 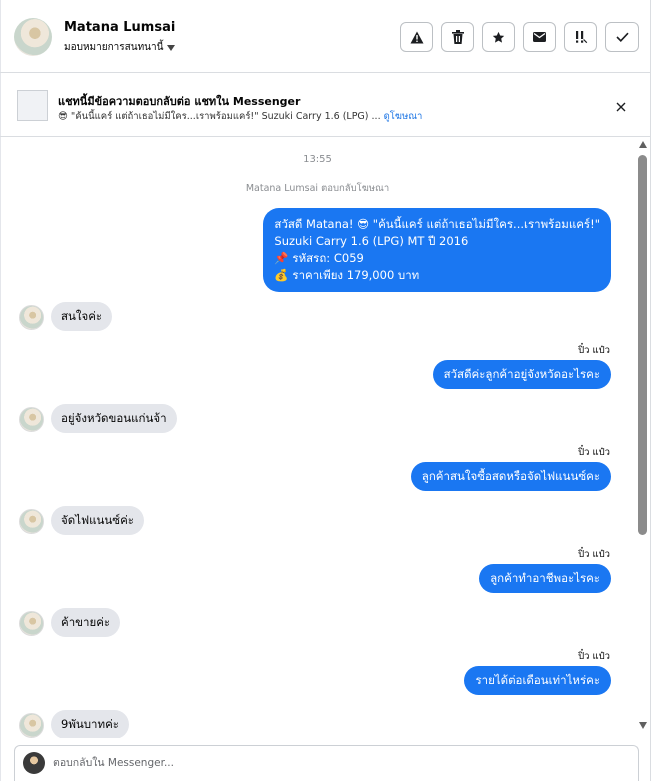 What do you see at coordinates (347, 275) in the screenshot?
I see `message-line: 💰 ราคาเพียง 179,000 บาท` at bounding box center [347, 275].